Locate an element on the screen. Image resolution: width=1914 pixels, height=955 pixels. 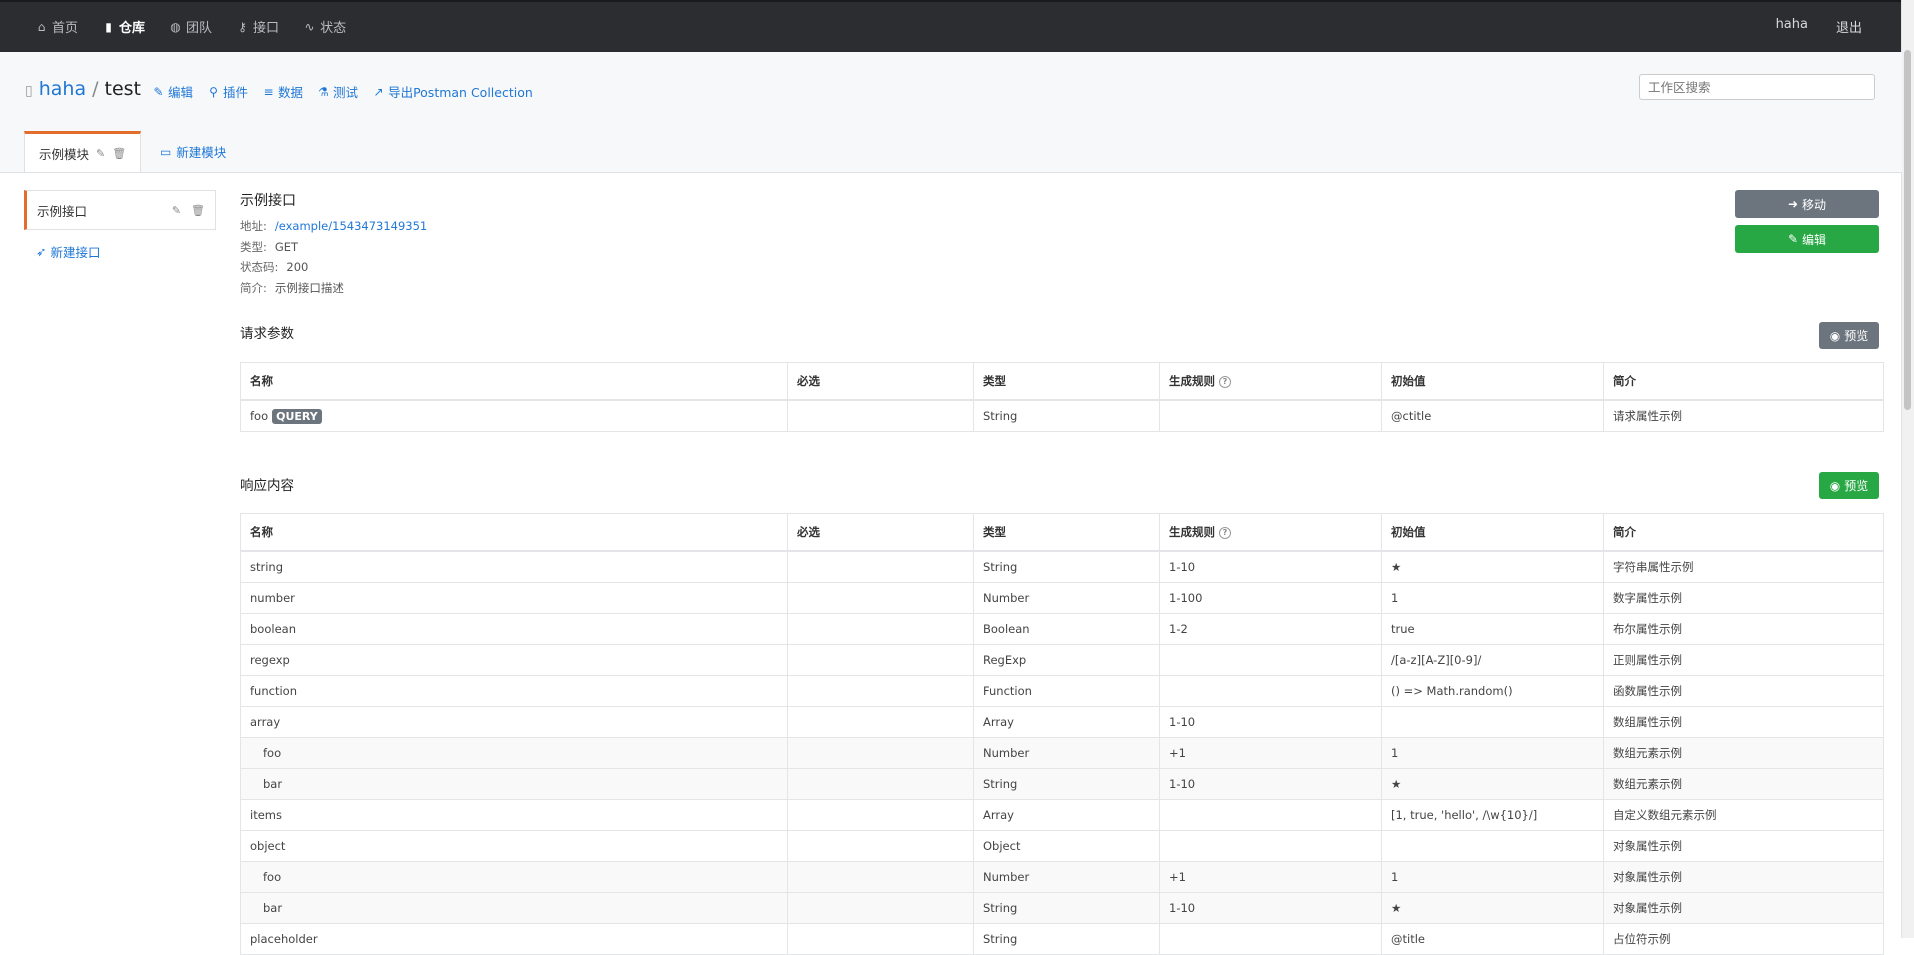
column-header-label: 生成规则 is located at coordinates (1192, 532).